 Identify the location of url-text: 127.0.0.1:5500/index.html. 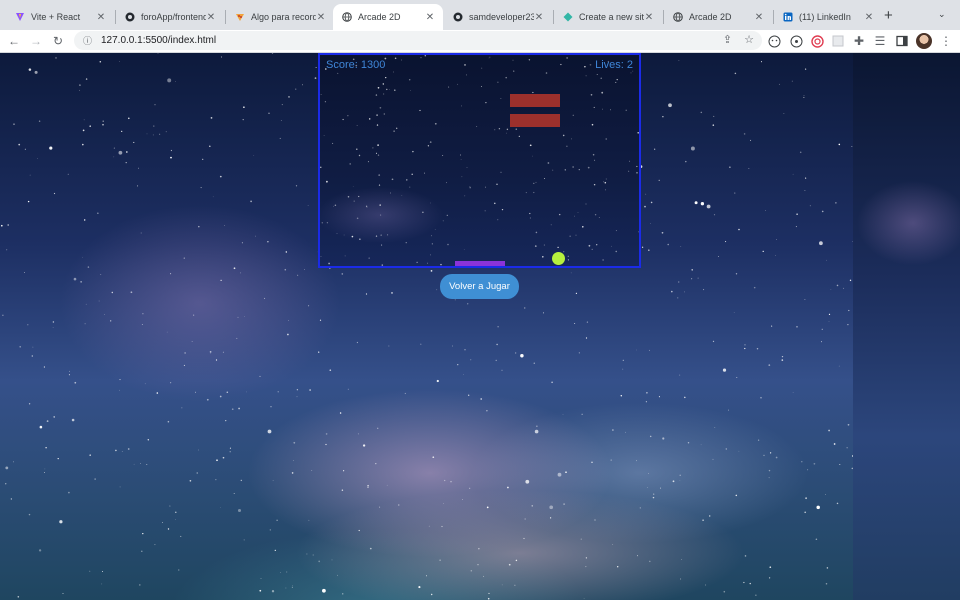
(158, 40).